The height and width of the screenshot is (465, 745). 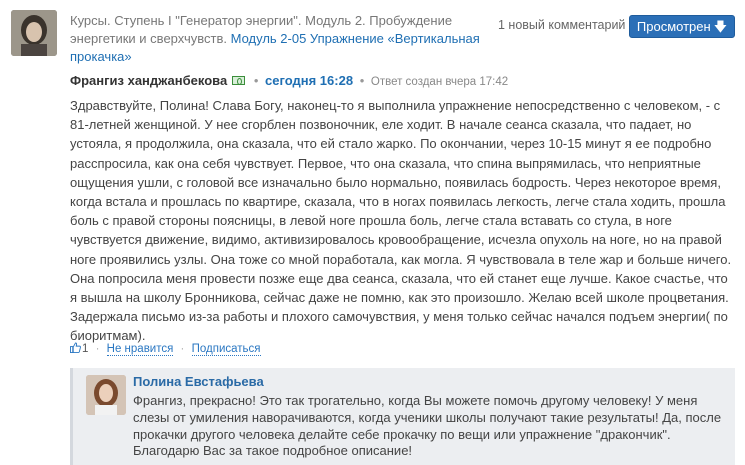 I want to click on new-comments-count: 1 новый комментарий, so click(x=562, y=25).